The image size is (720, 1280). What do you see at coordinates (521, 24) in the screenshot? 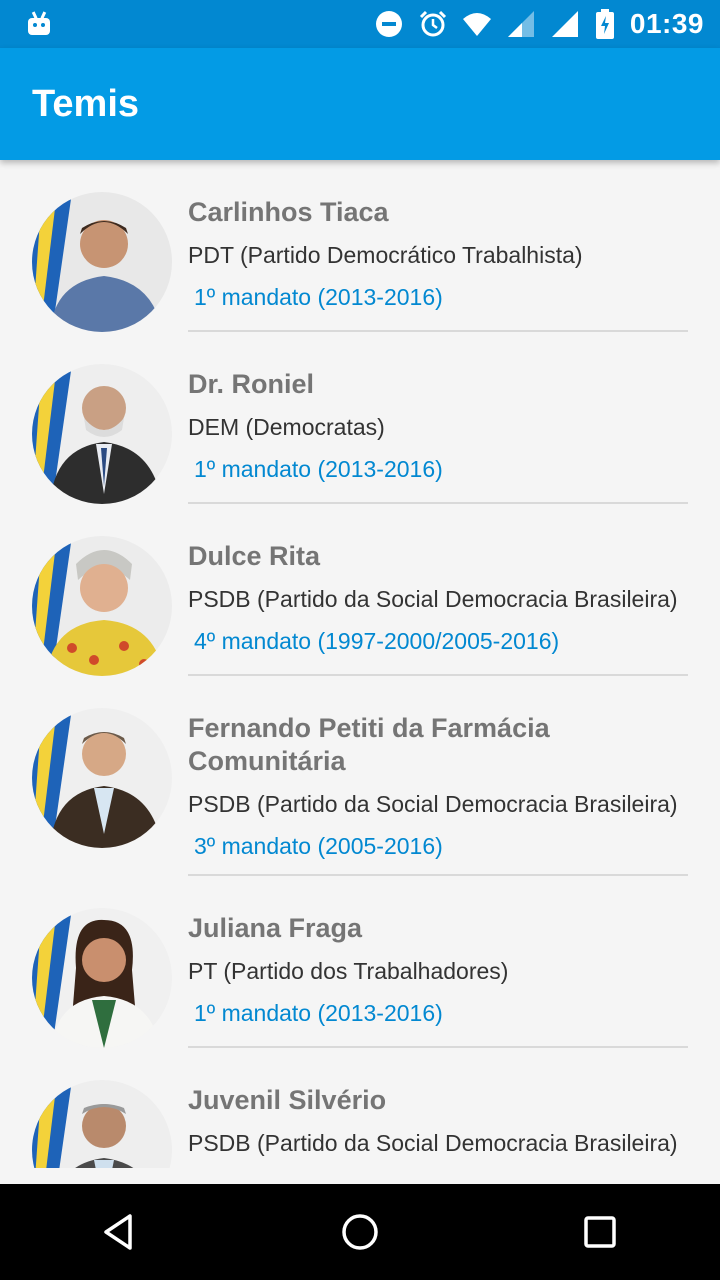
I see `signal-icon` at bounding box center [521, 24].